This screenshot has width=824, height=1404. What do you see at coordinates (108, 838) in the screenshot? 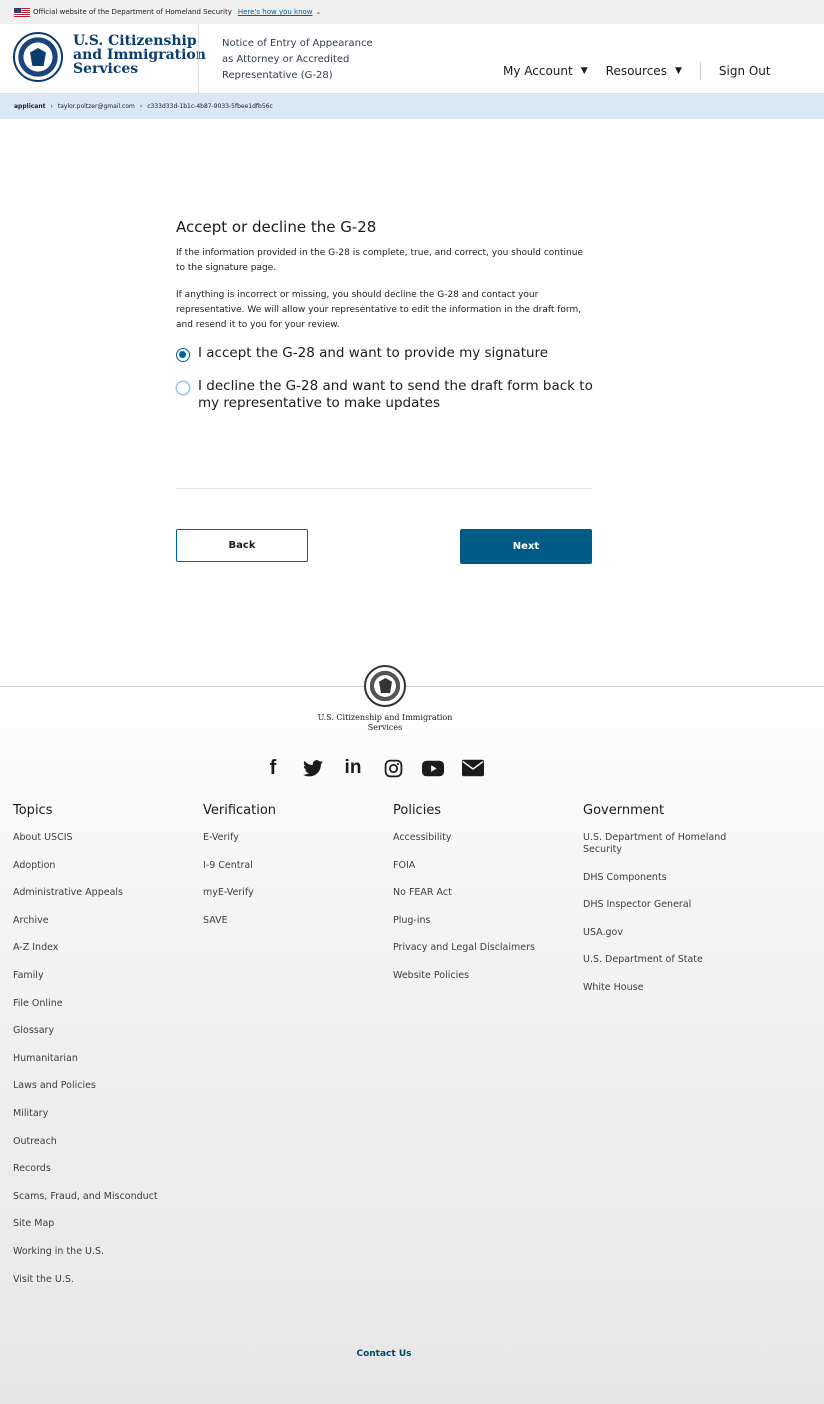
I see `footer-link: About USCIS` at bounding box center [108, 838].